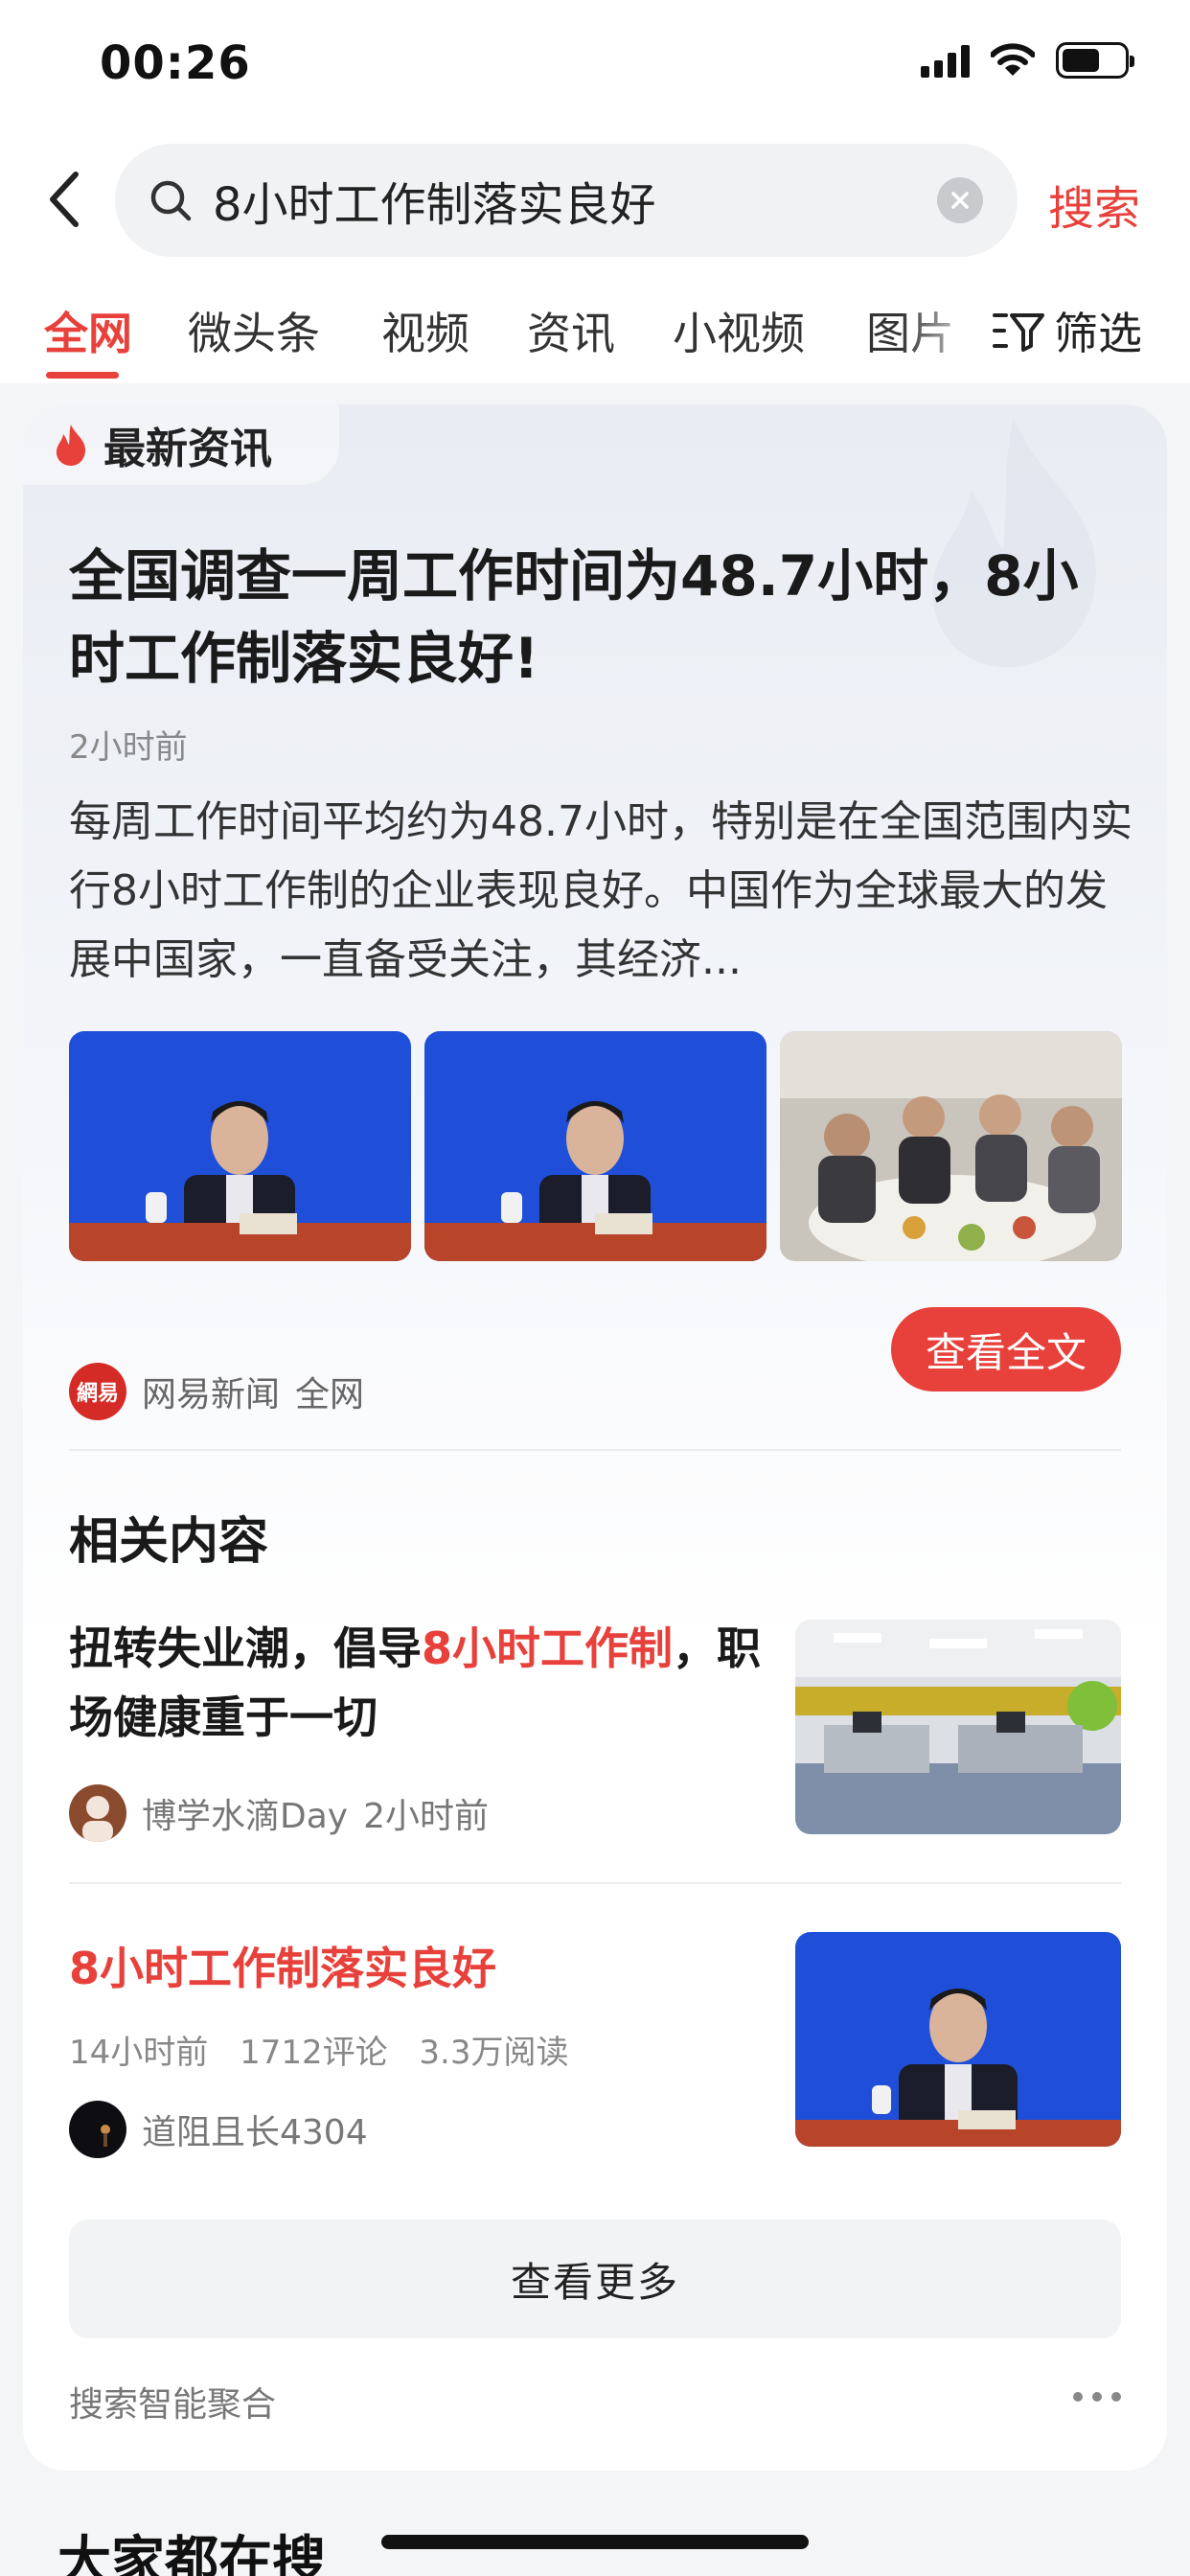 The image size is (1190, 2576). What do you see at coordinates (1097, 2397) in the screenshot?
I see `more-options-icon` at bounding box center [1097, 2397].